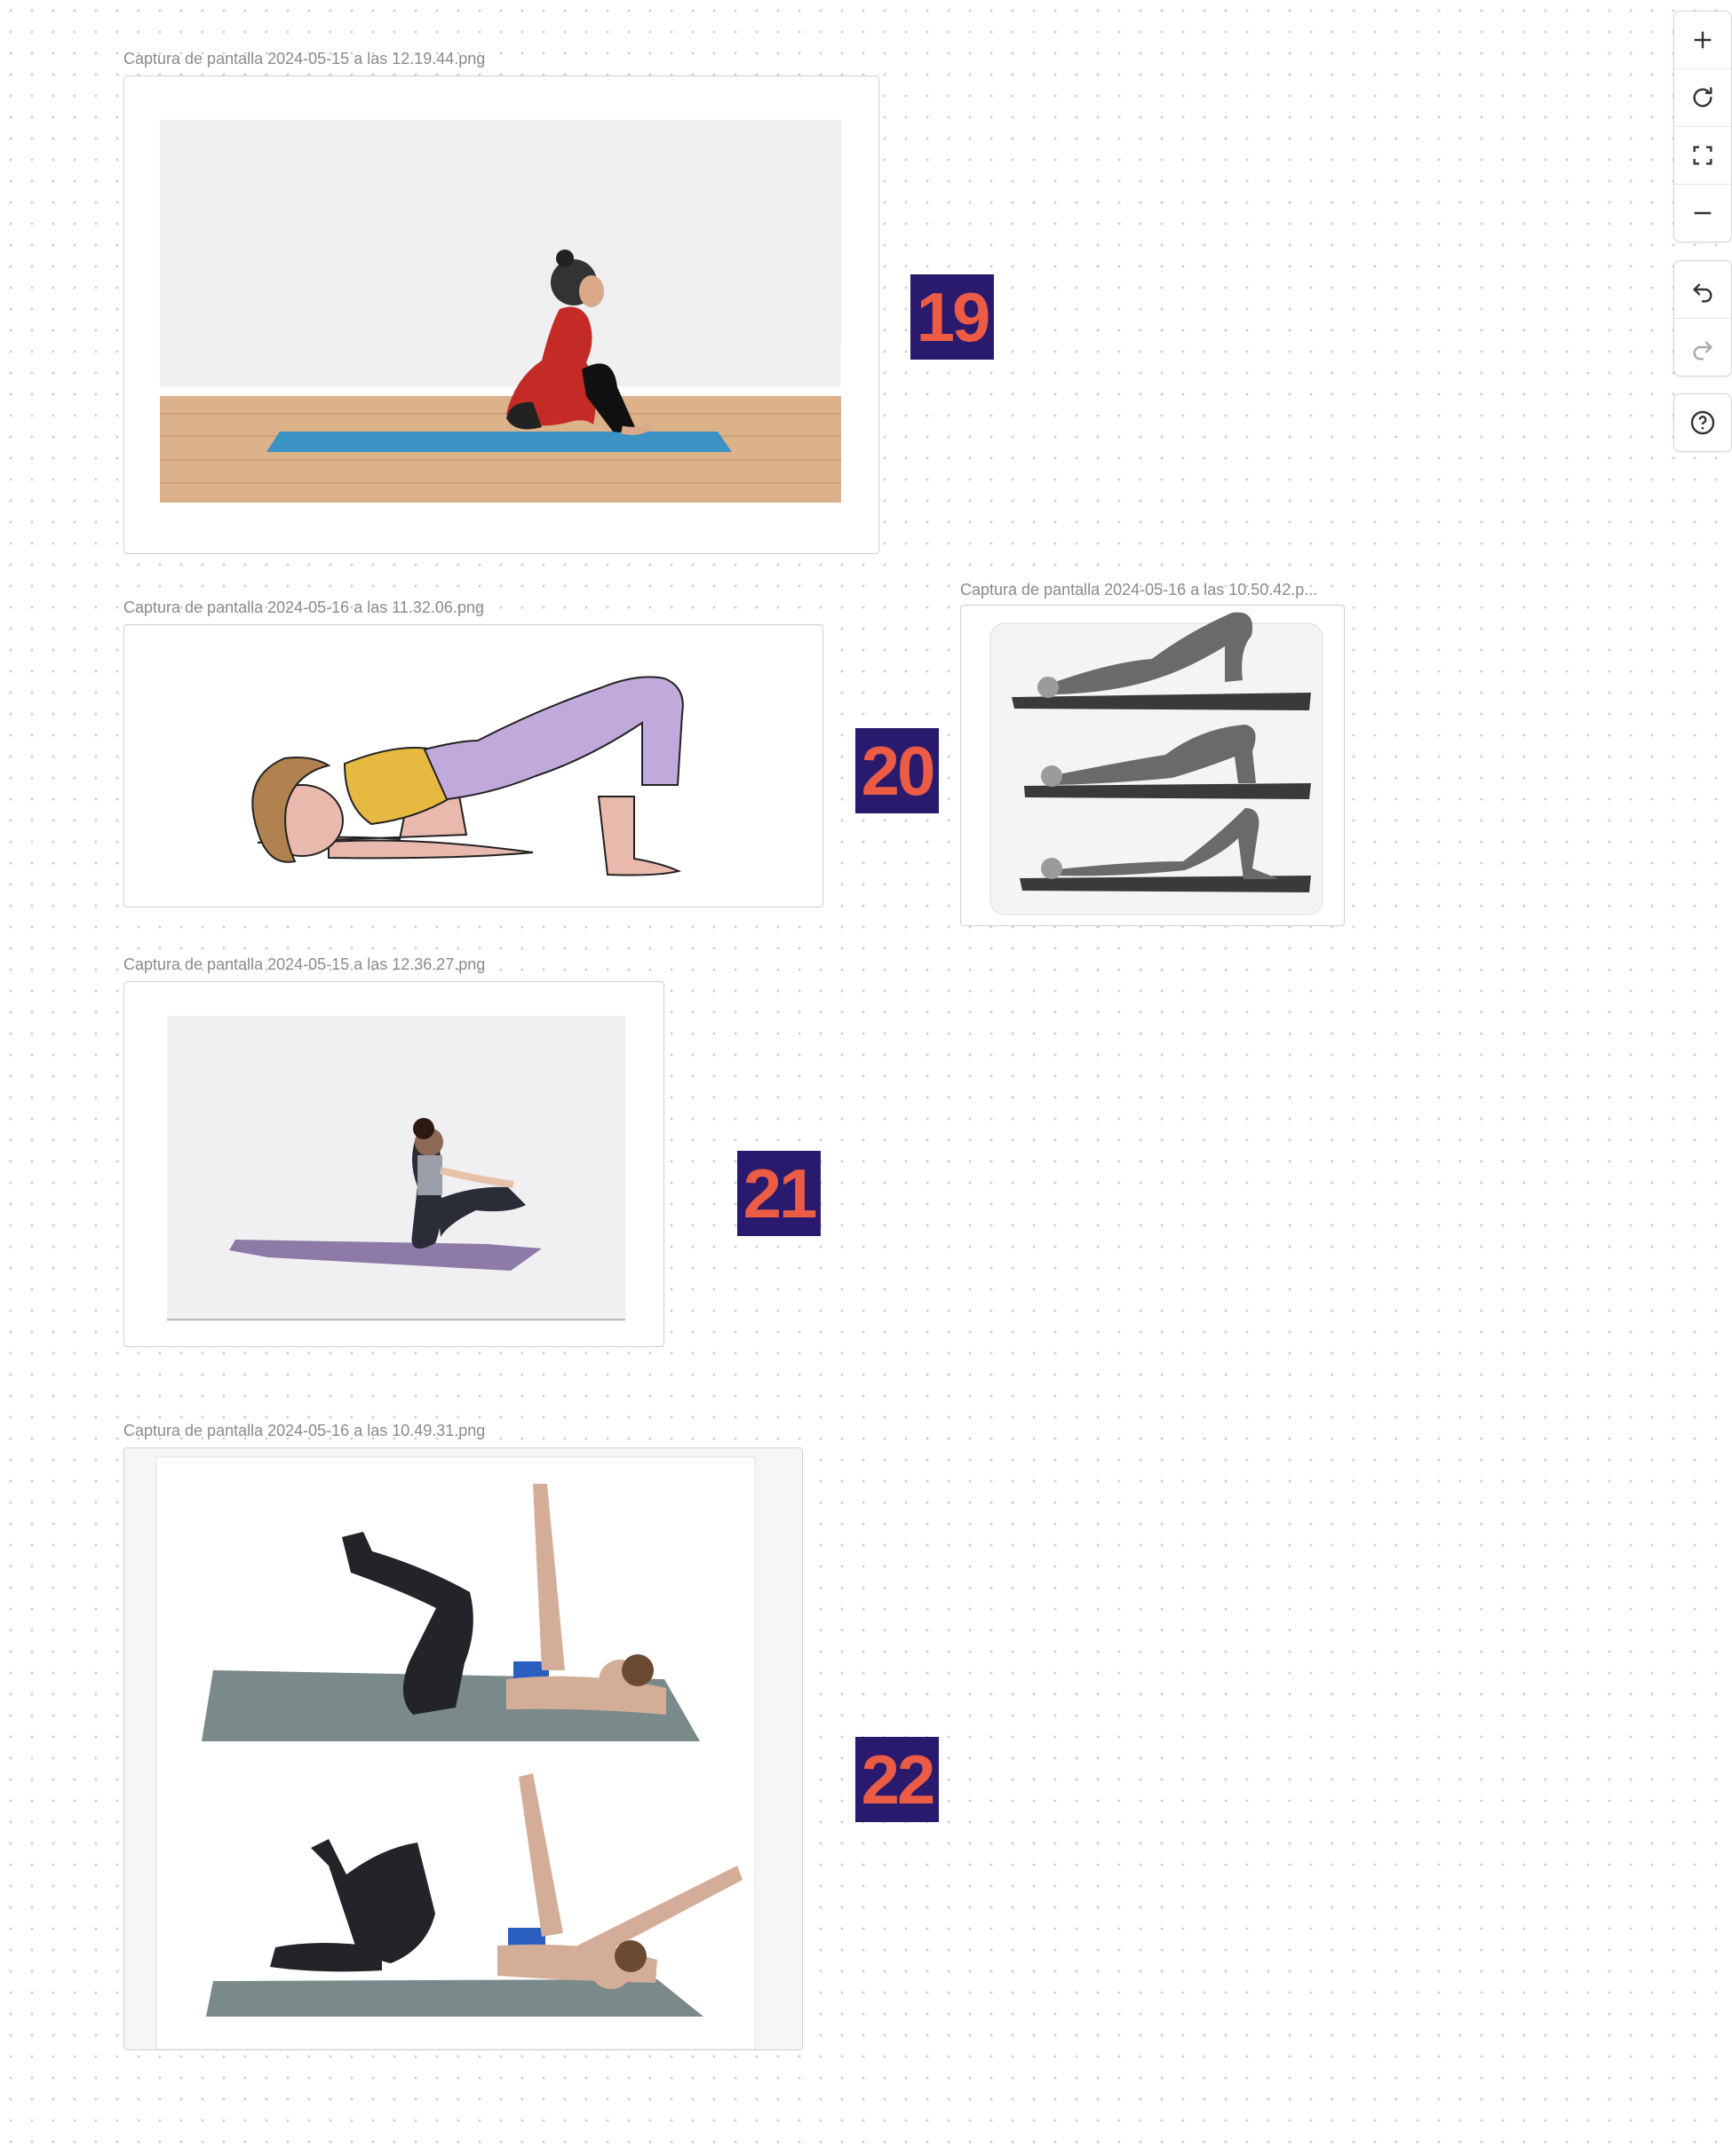 The width and height of the screenshot is (1732, 2156). I want to click on zoom-in-button, so click(1702, 40).